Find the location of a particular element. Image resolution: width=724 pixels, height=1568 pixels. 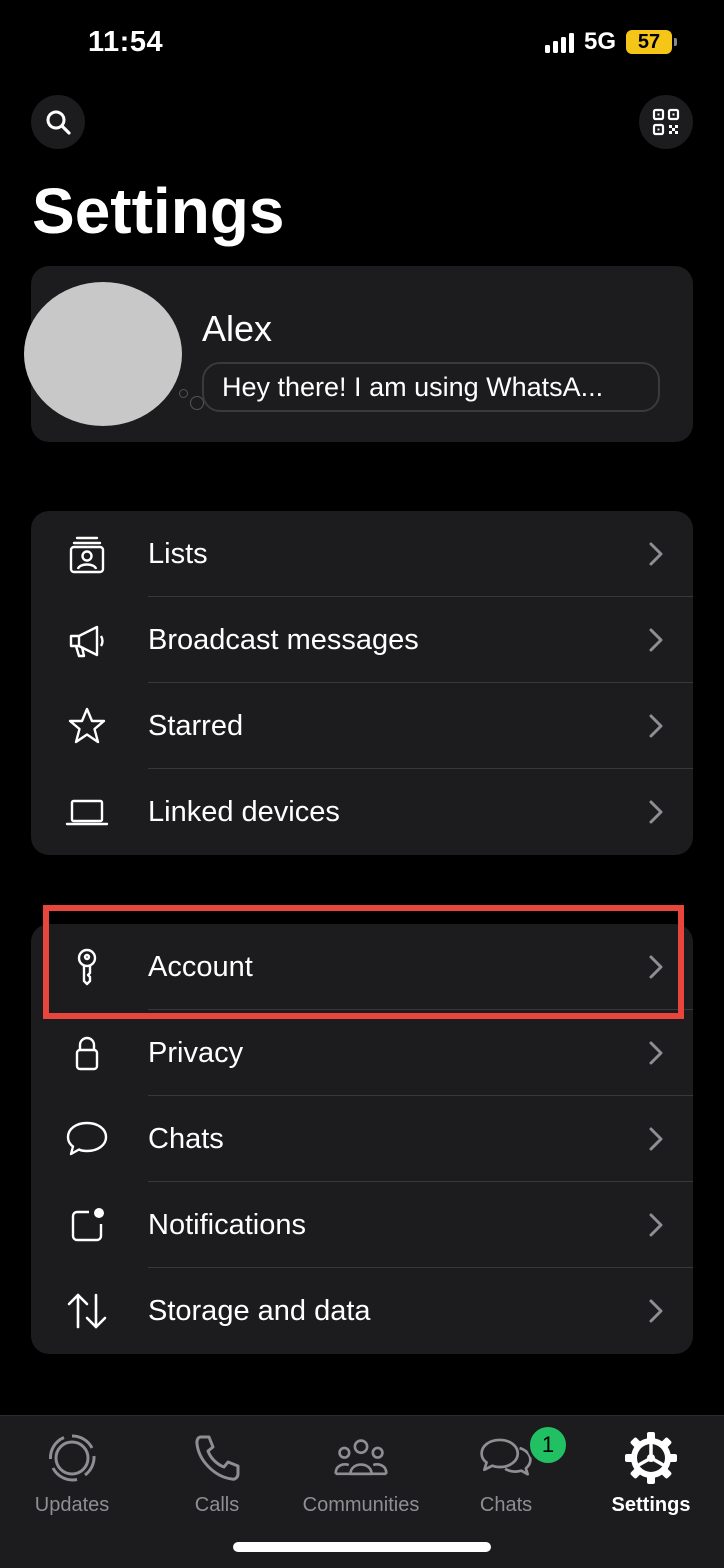

menu-item-linked-devices: Linked devices is located at coordinates (362, 812).